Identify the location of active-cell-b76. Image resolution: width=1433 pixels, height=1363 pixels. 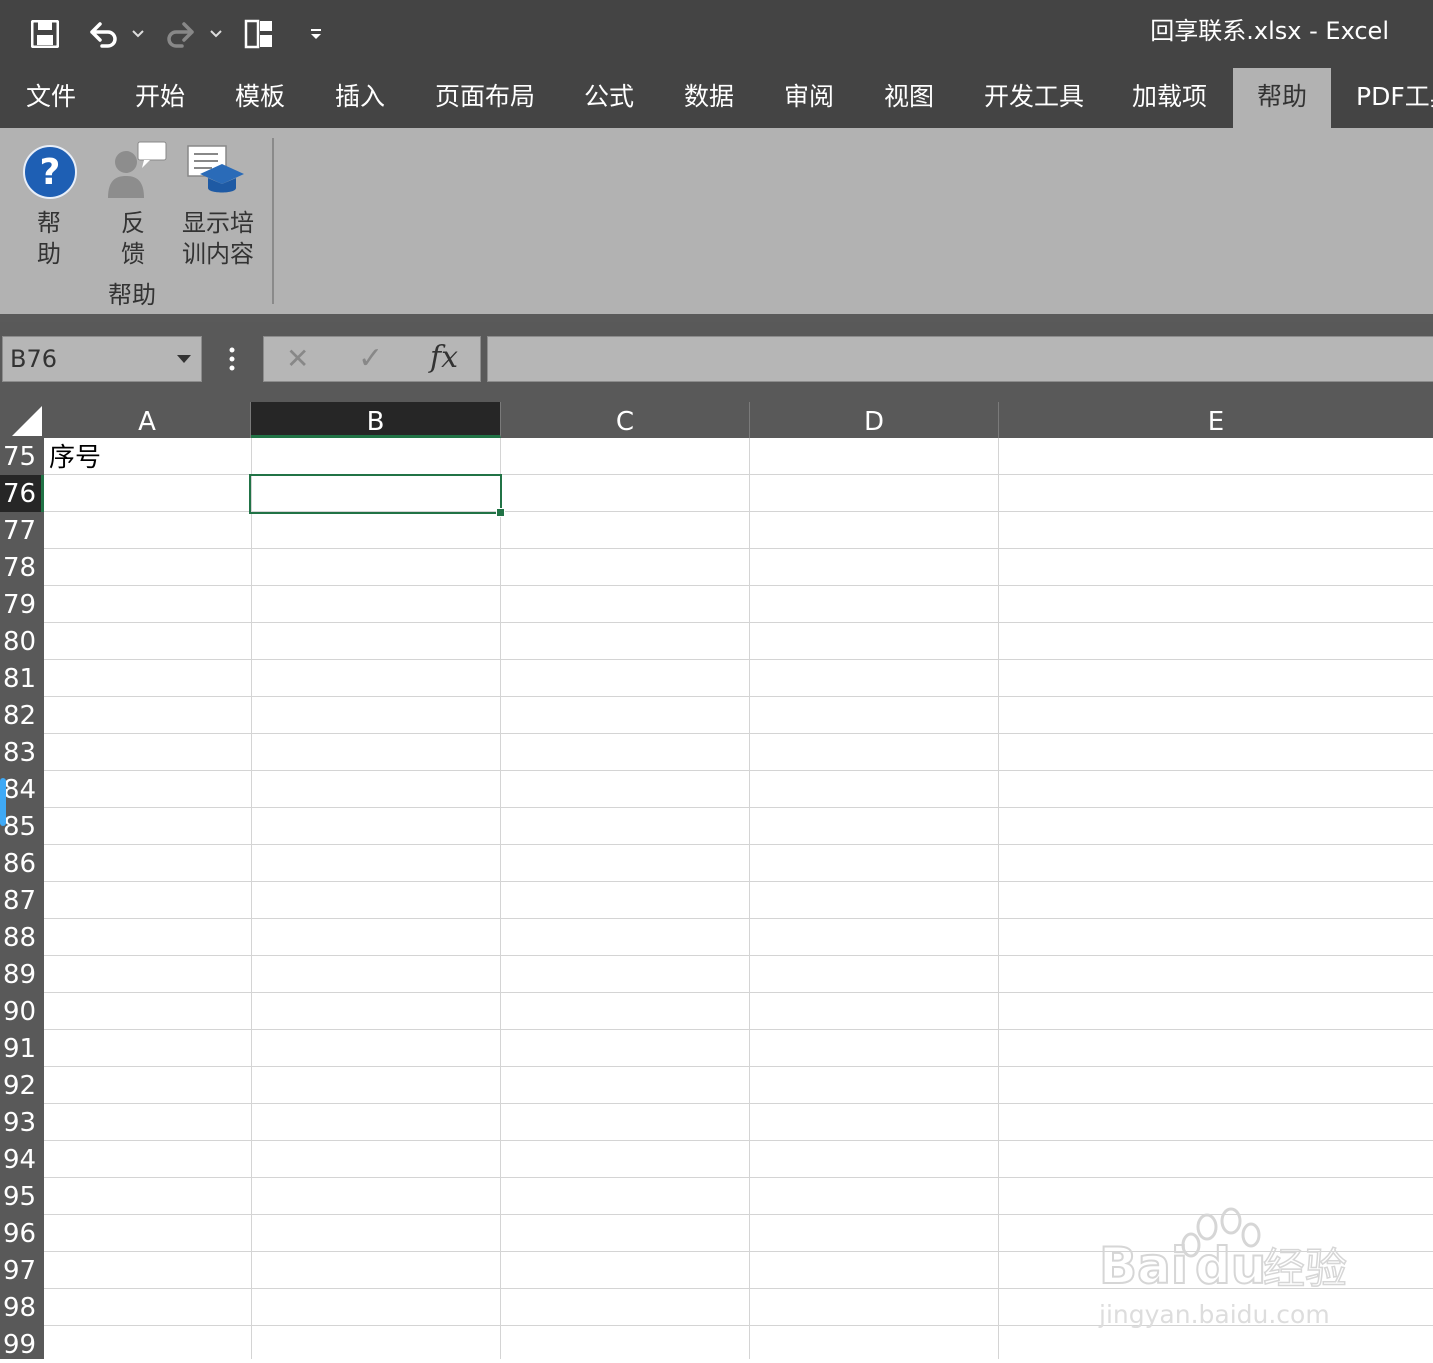
(375, 494).